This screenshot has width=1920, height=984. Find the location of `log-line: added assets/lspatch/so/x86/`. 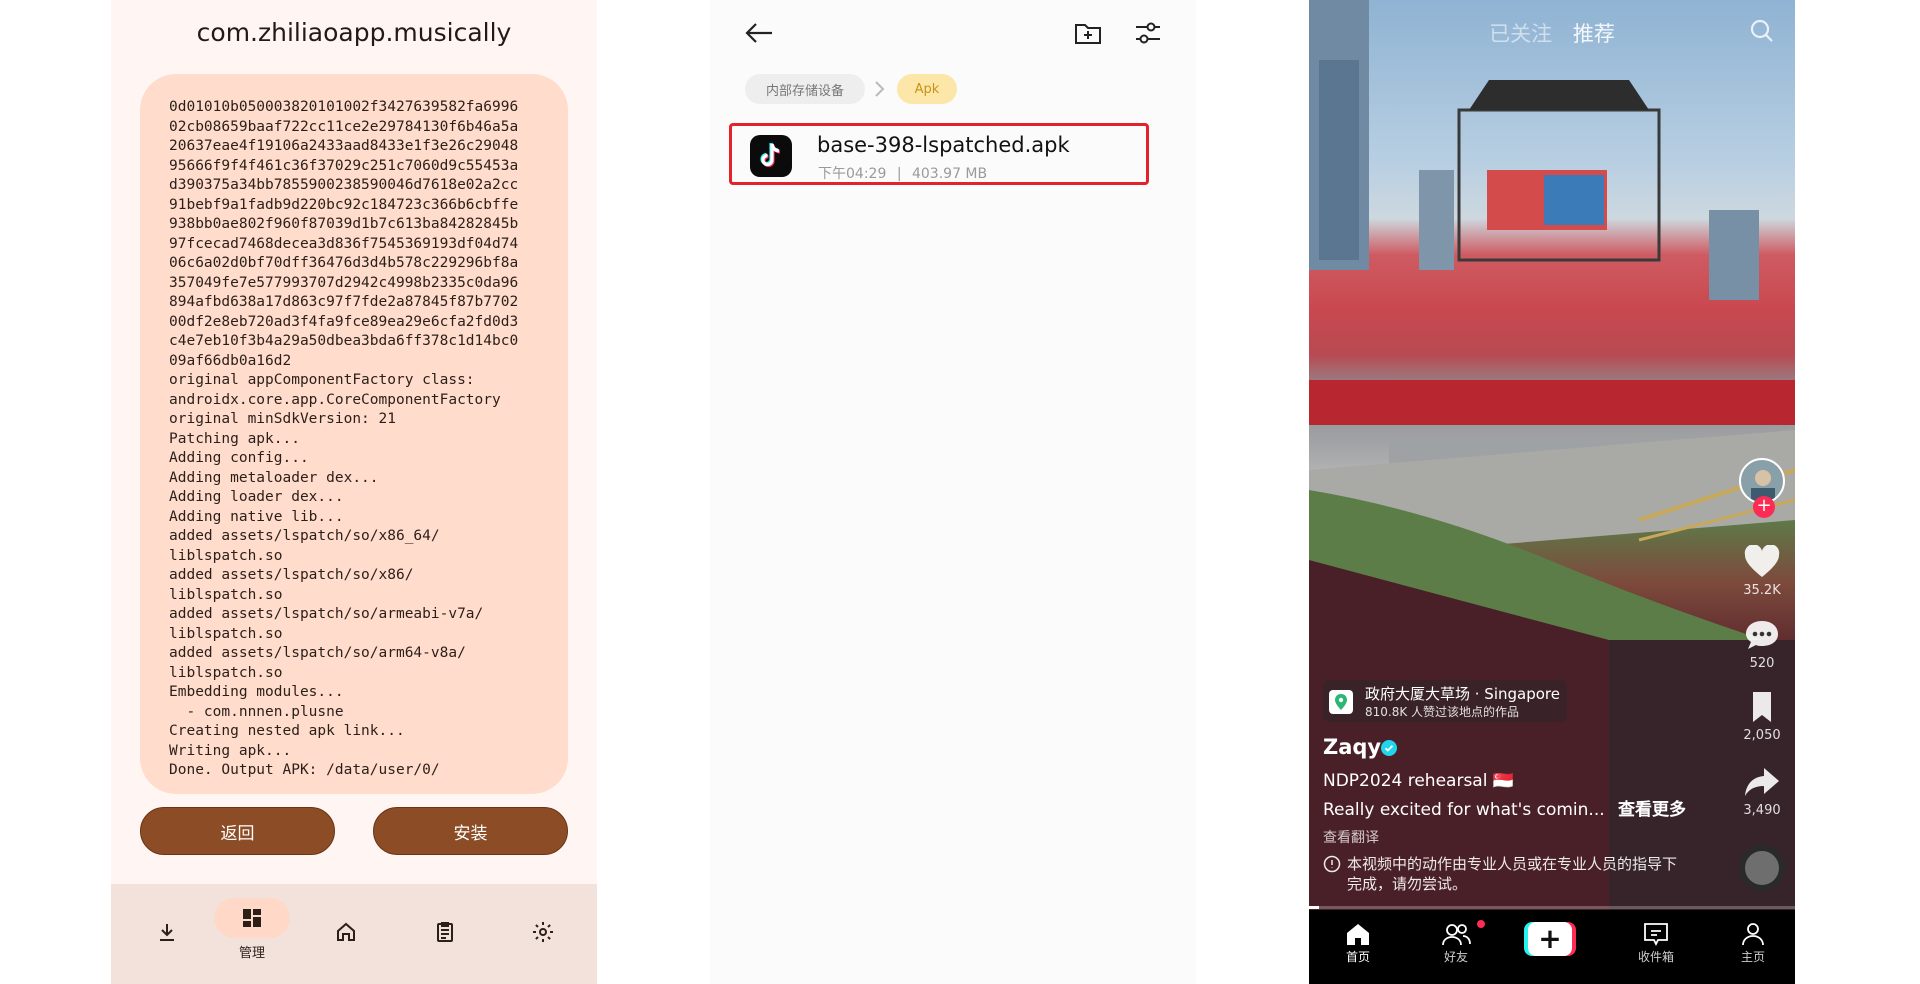

log-line: added assets/lspatch/so/x86/ is located at coordinates (291, 575).